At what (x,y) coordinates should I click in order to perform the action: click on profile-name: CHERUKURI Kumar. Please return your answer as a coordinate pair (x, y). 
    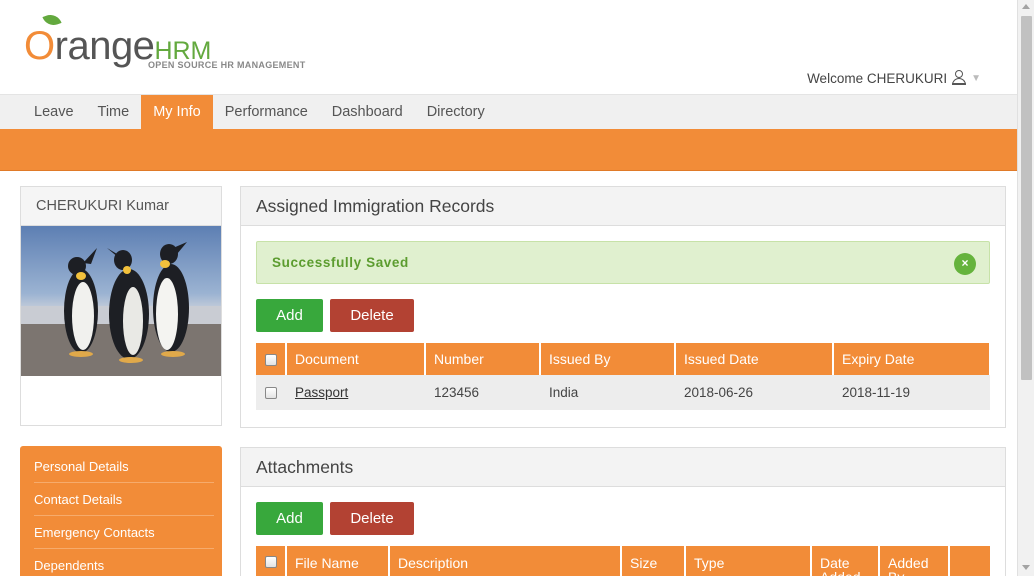
    Looking at the image, I should click on (121, 206).